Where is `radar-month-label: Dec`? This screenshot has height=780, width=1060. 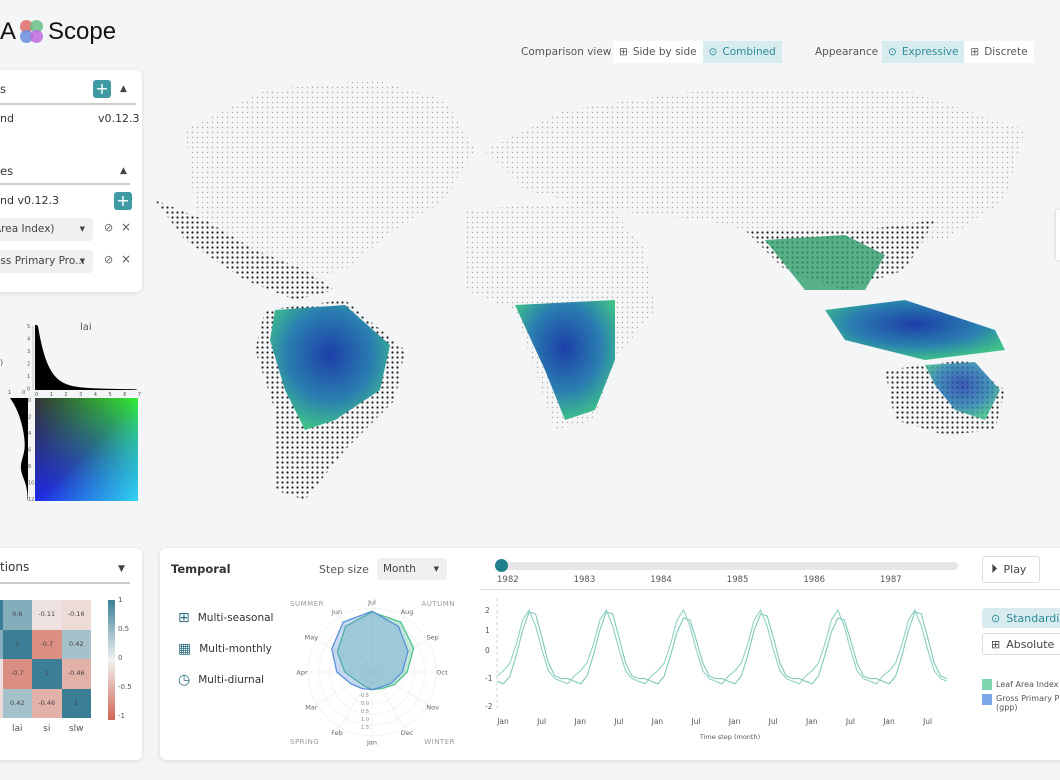 radar-month-label: Dec is located at coordinates (407, 733).